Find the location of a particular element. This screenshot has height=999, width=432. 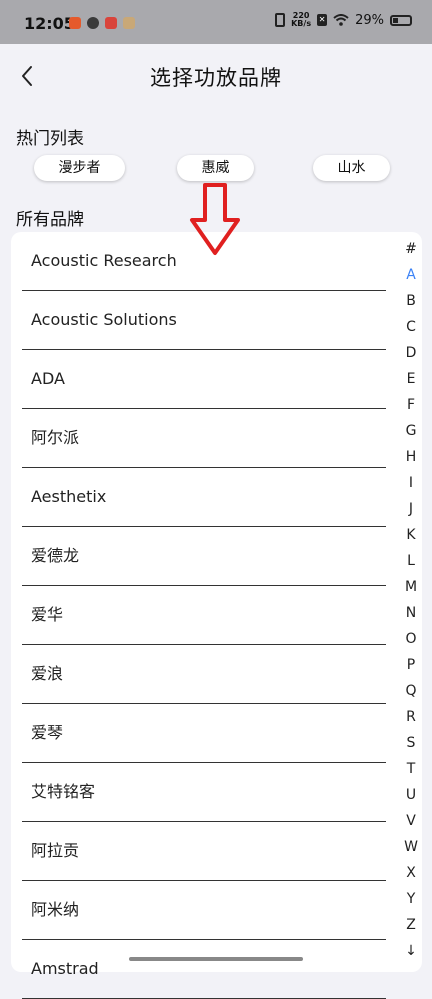

brand-row: 艾特铭客 is located at coordinates (204, 792).